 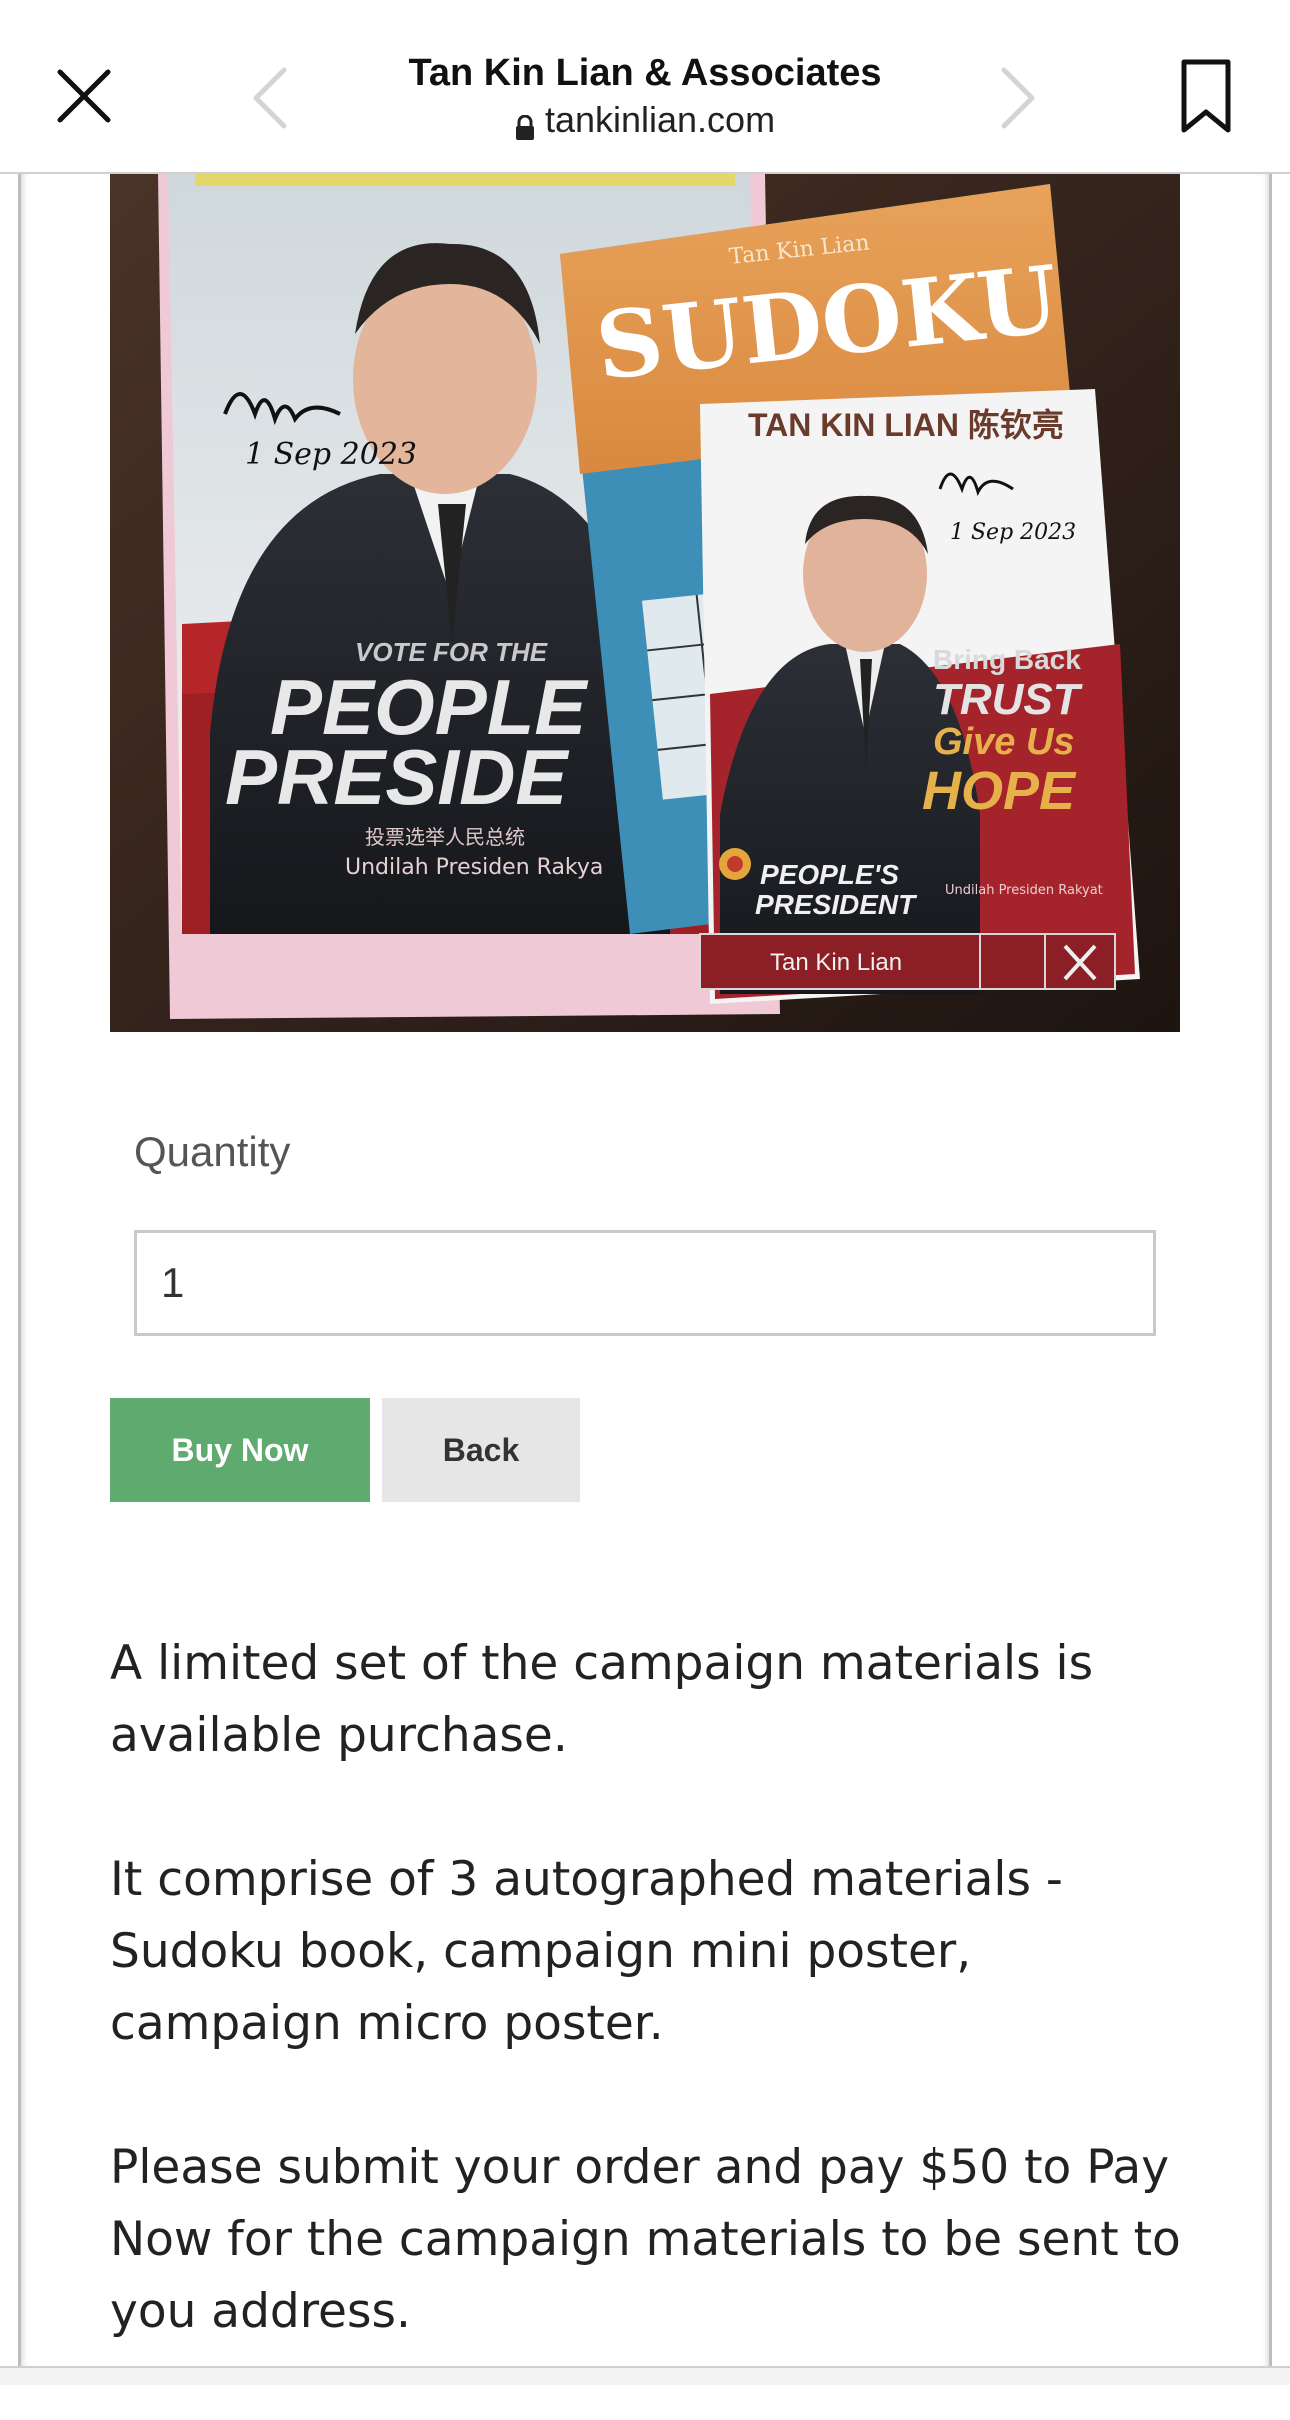 I want to click on quantity-input, so click(x=645, y=1283).